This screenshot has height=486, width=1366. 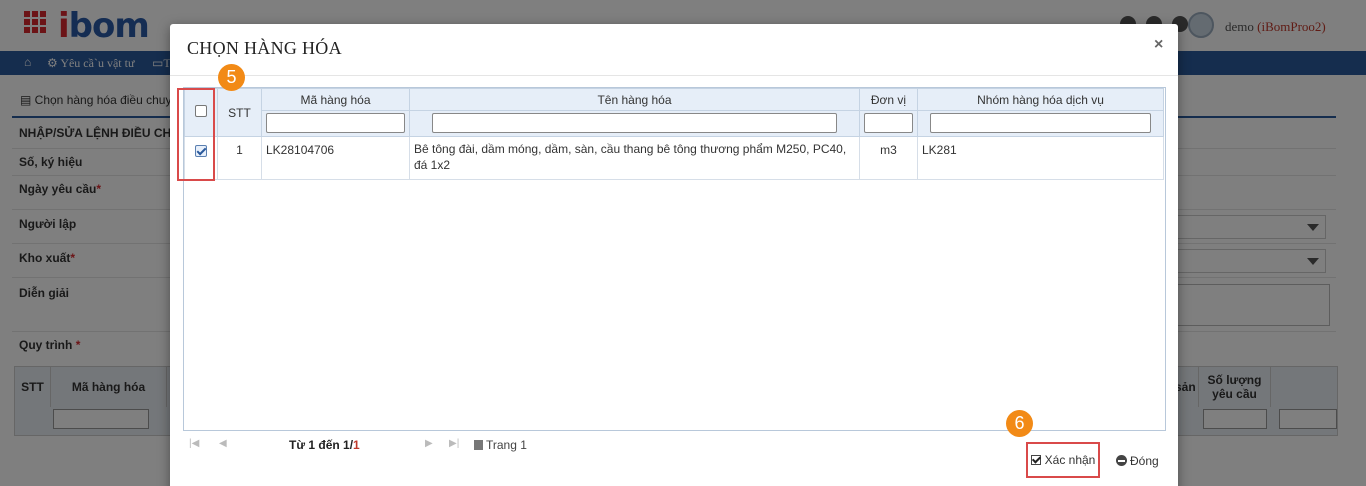 I want to click on pager-info: Từ 1 đến 1/1, so click(x=324, y=445).